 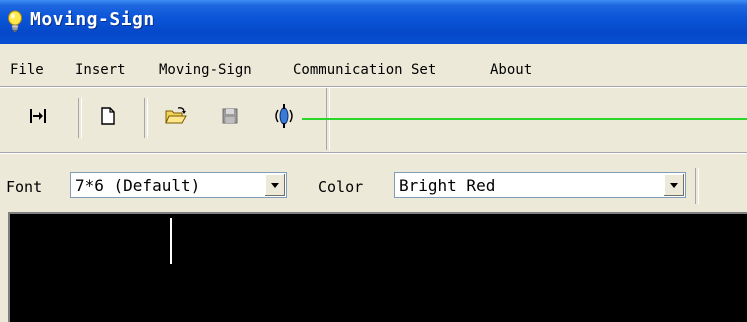 What do you see at coordinates (524, 119) in the screenshot?
I see `progress-line` at bounding box center [524, 119].